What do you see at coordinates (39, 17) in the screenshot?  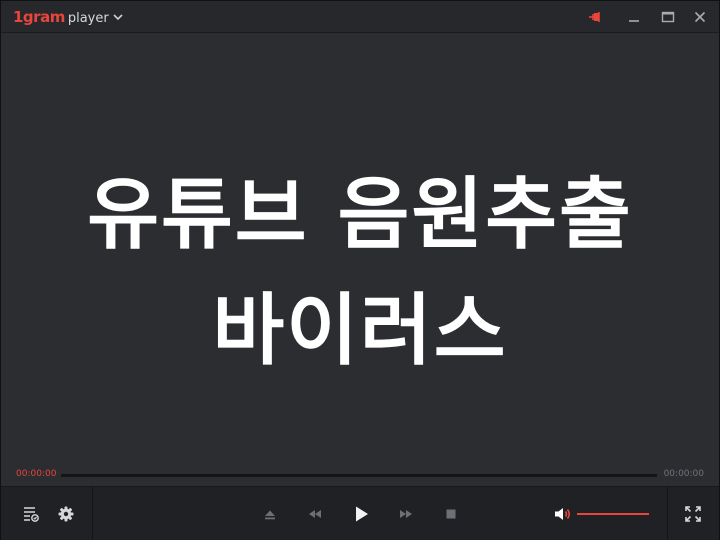 I see `logo-brand: 1gram` at bounding box center [39, 17].